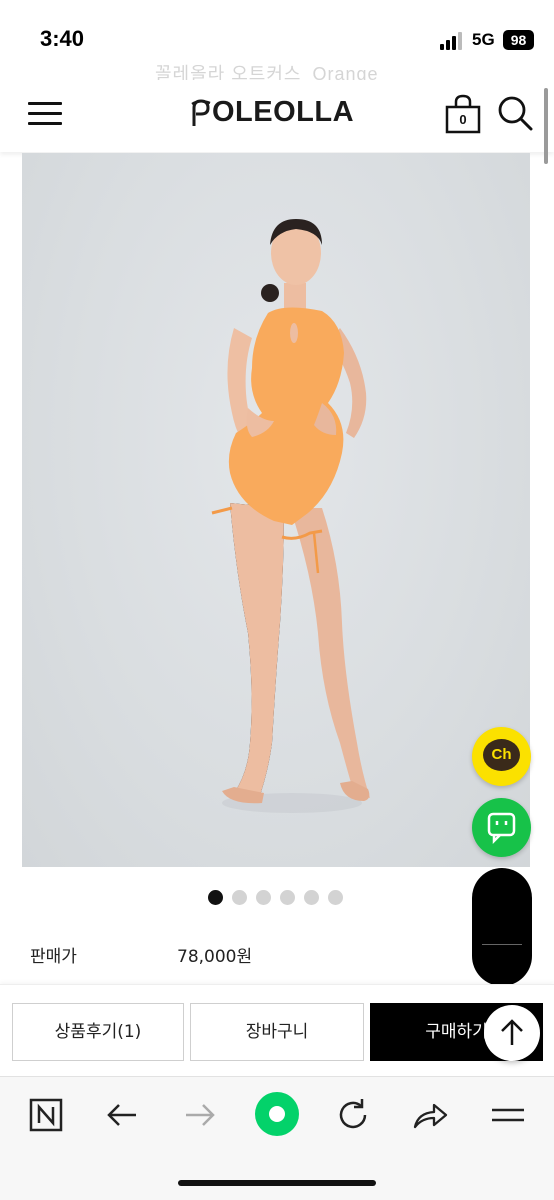 The height and width of the screenshot is (1200, 554). I want to click on forward-button, so click(200, 1115).